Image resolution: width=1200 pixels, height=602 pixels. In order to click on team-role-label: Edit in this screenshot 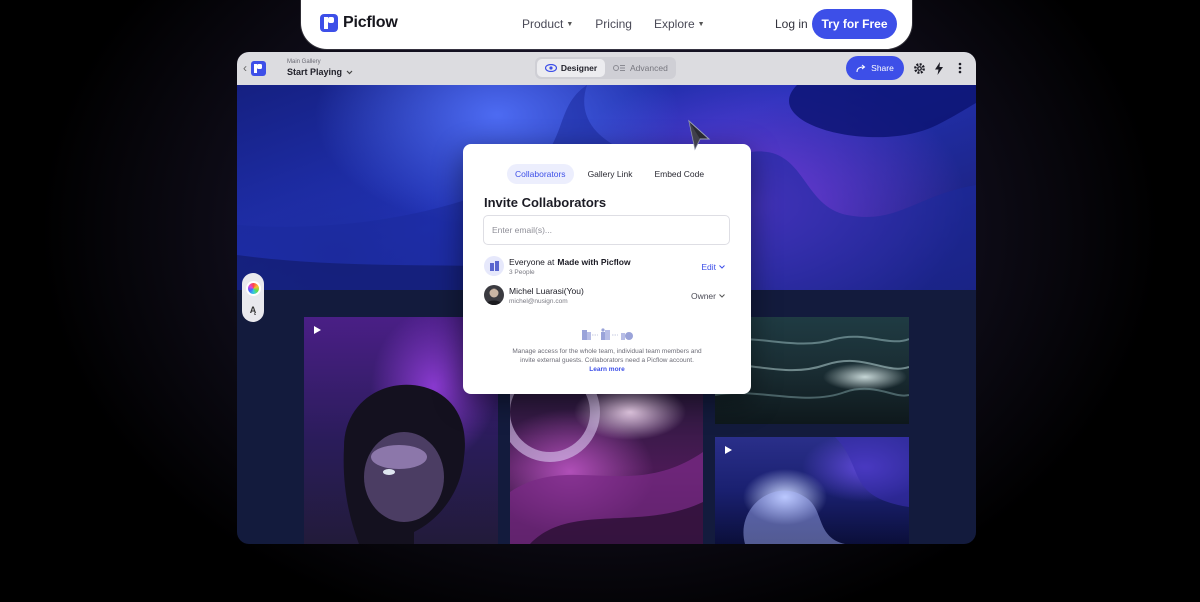, I will do `click(708, 267)`.